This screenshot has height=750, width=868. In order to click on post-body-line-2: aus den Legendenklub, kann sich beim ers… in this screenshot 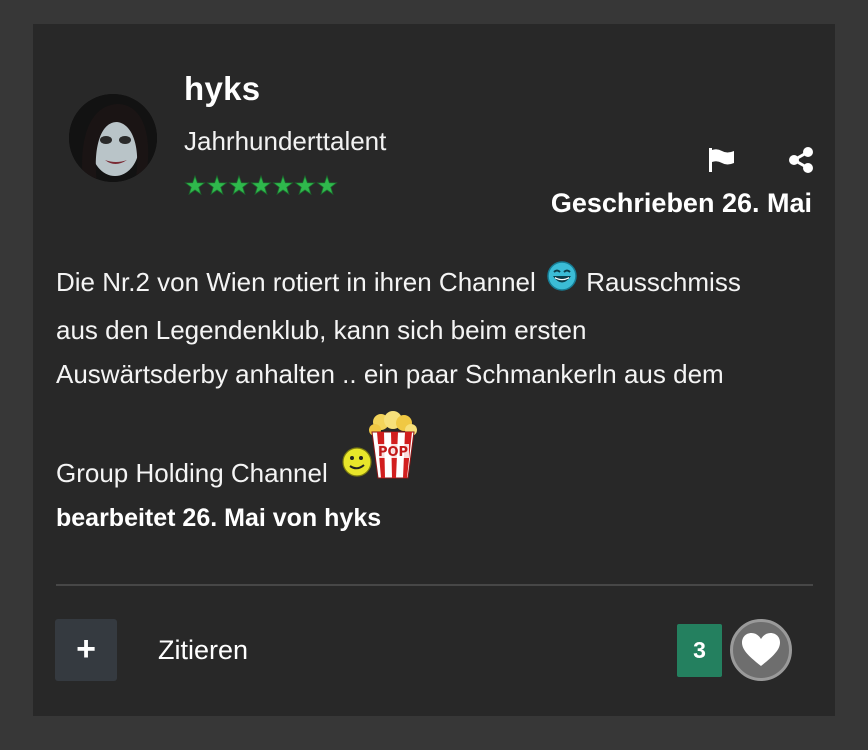, I will do `click(321, 330)`.